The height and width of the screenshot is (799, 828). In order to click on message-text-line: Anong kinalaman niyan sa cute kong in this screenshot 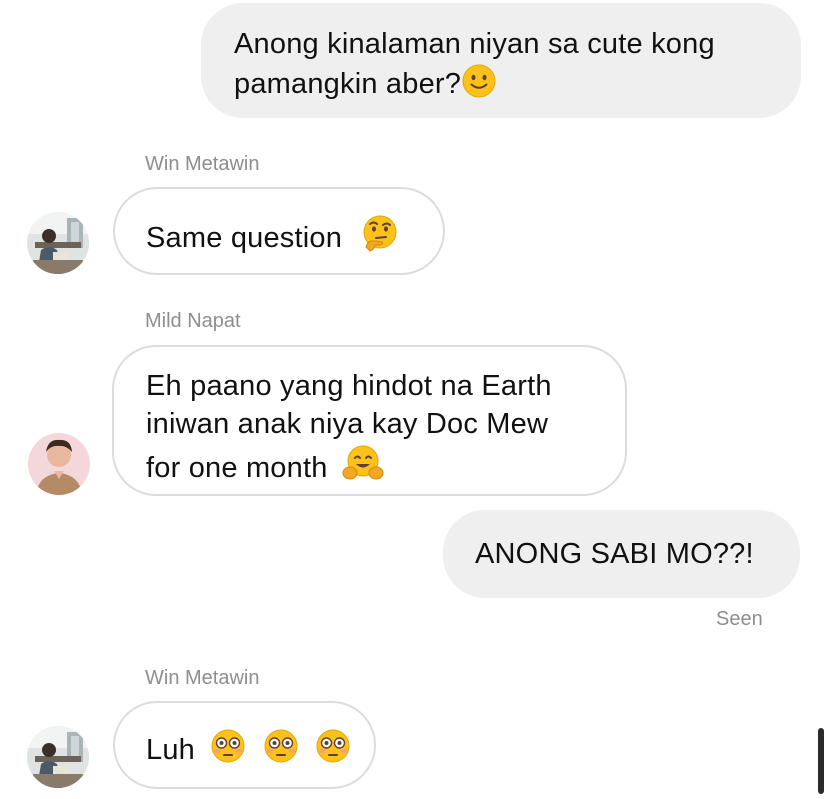, I will do `click(474, 44)`.